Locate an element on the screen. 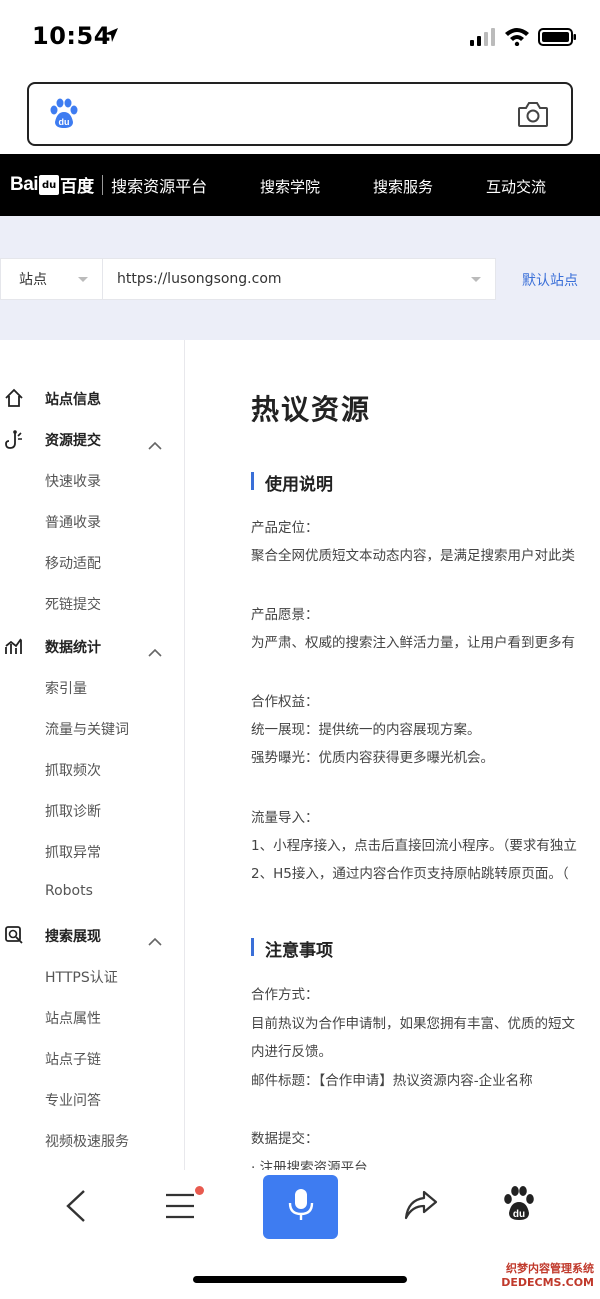 The height and width of the screenshot is (1299, 600). sidebar-item-label: 站点信息 is located at coordinates (73, 400).